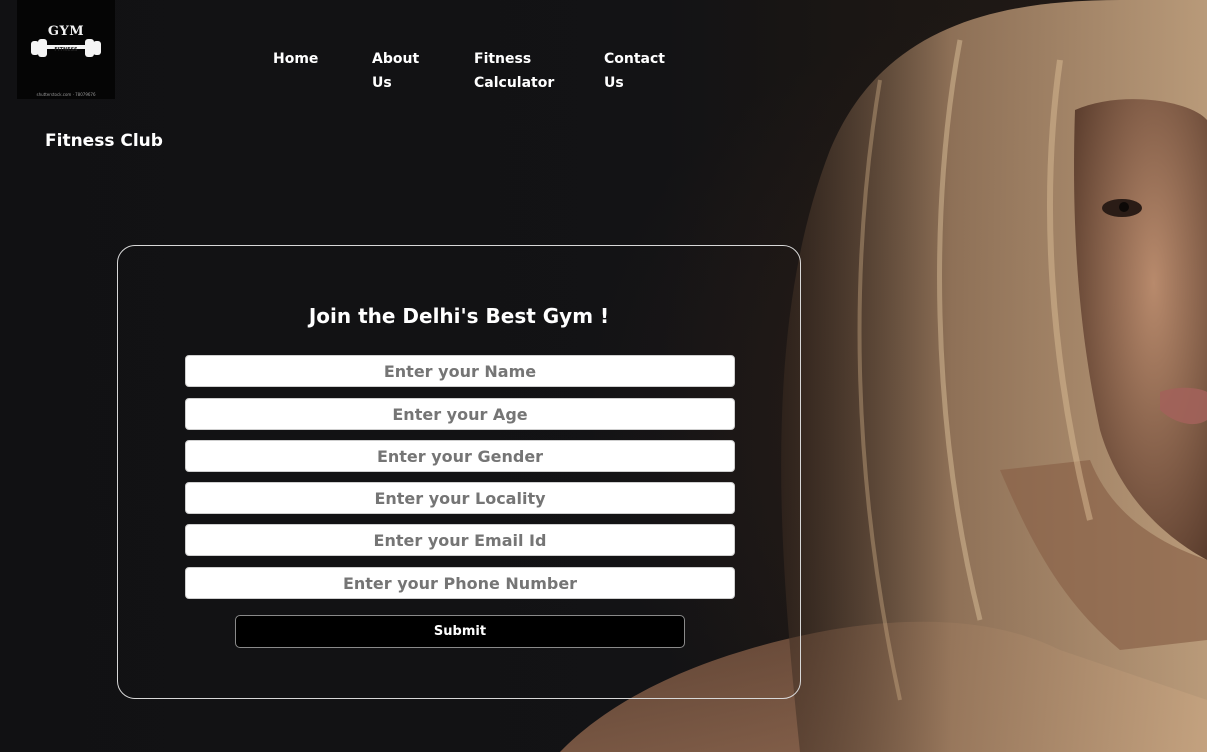 The height and width of the screenshot is (752, 1207). What do you see at coordinates (514, 71) in the screenshot?
I see `nav-link-fitness-calculator: Fitness Calculator` at bounding box center [514, 71].